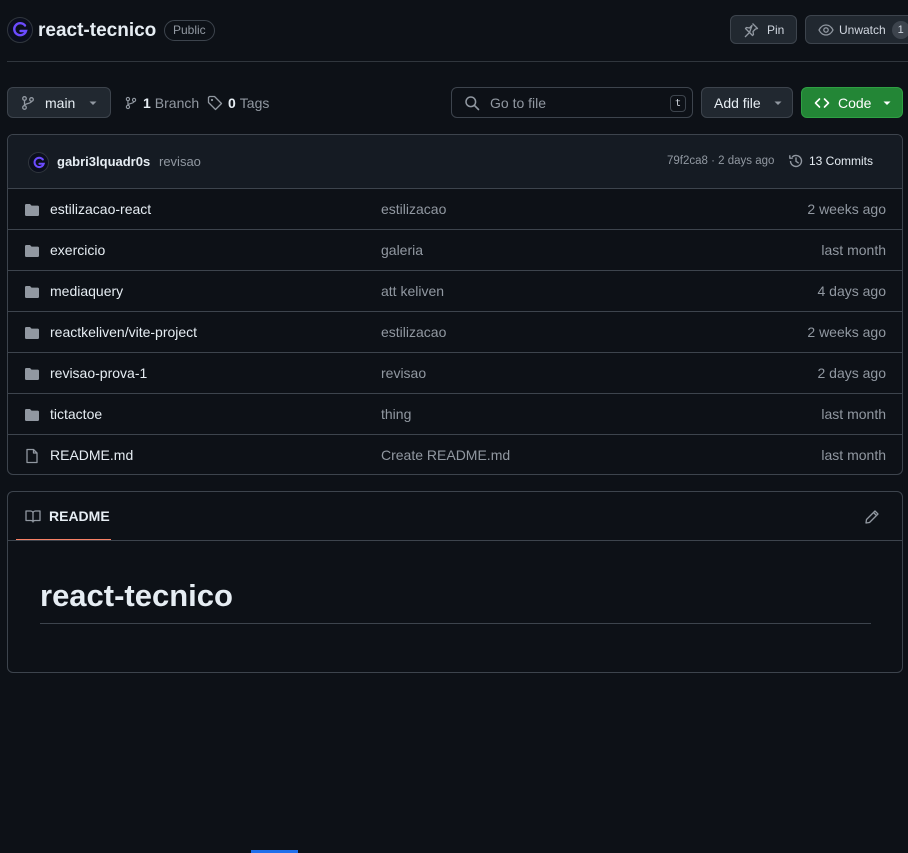  Describe the element at coordinates (254, 103) in the screenshot. I see `tag-count-label: Tags` at that location.